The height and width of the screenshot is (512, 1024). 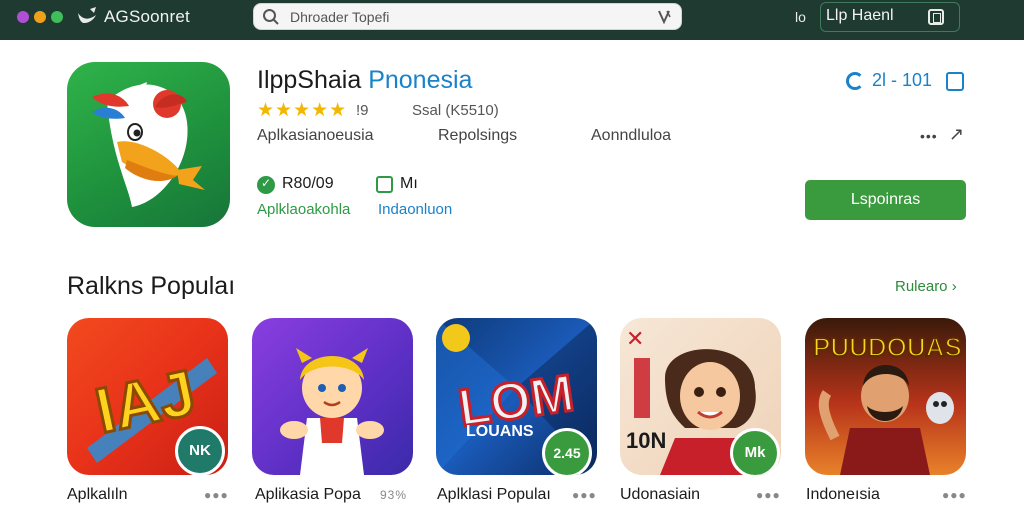 I want to click on stat-age-value: Mı, so click(x=409, y=183).